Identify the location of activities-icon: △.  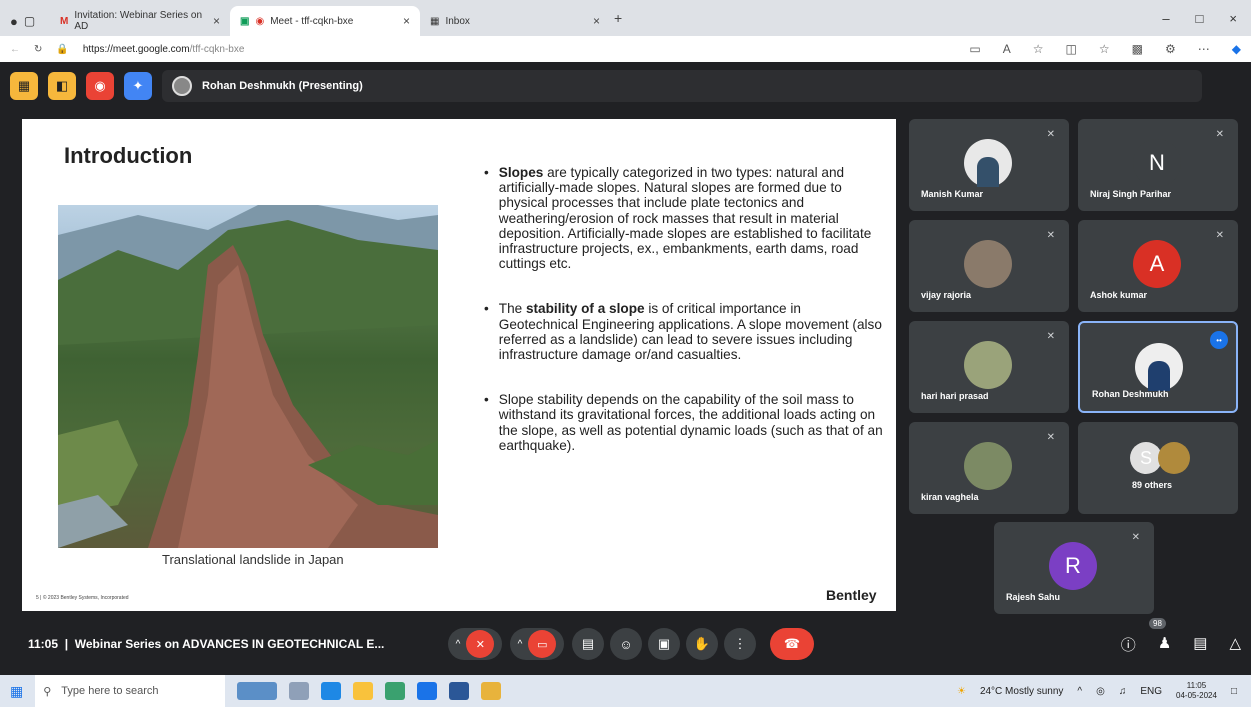
(1235, 644).